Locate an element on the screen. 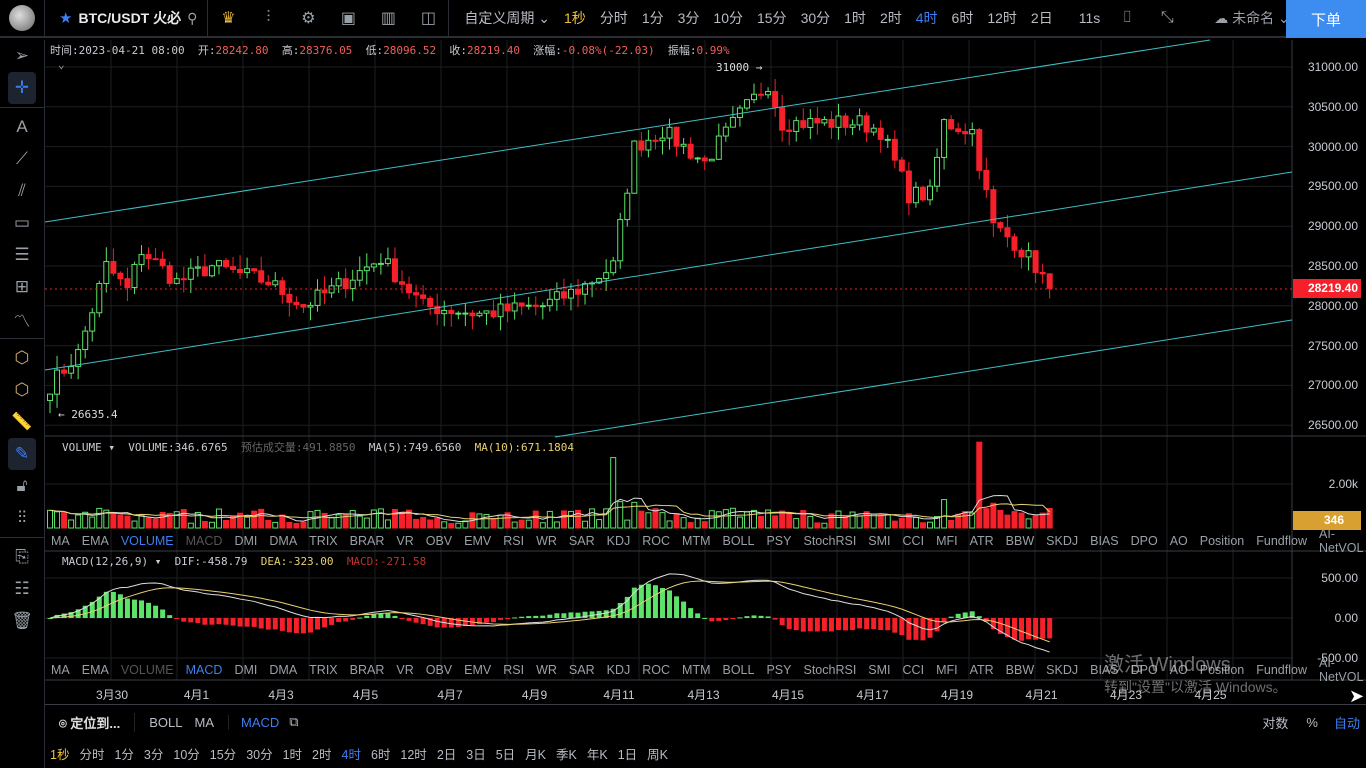 The image size is (1366, 768). bottom-period-16: 季K is located at coordinates (566, 753).